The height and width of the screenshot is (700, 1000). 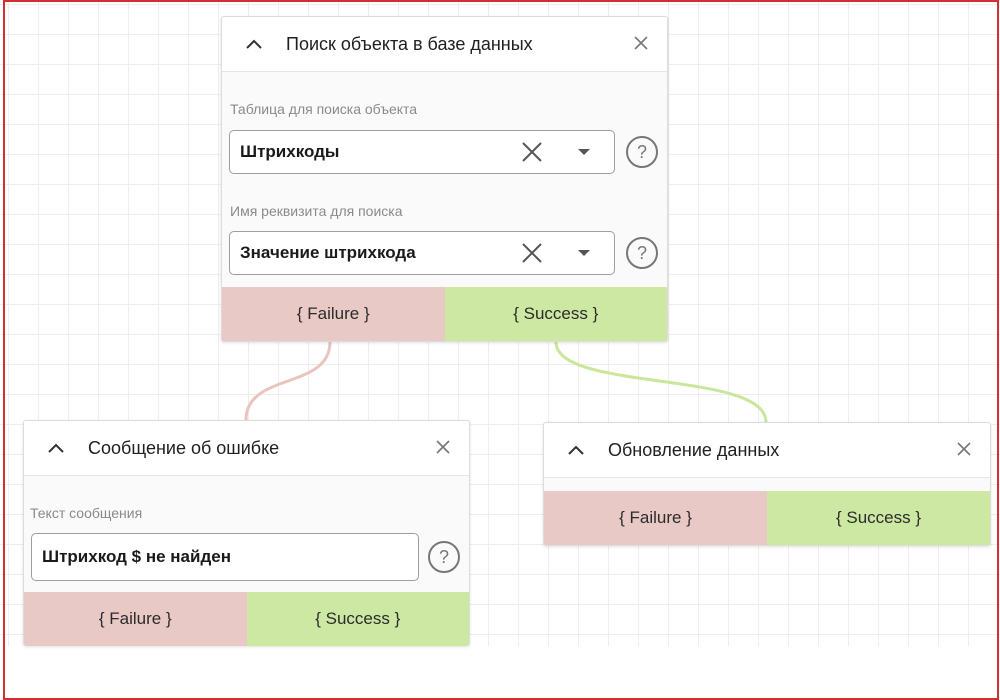 What do you see at coordinates (409, 43) in the screenshot?
I see `node-title: Поиск объекта в базе данных` at bounding box center [409, 43].